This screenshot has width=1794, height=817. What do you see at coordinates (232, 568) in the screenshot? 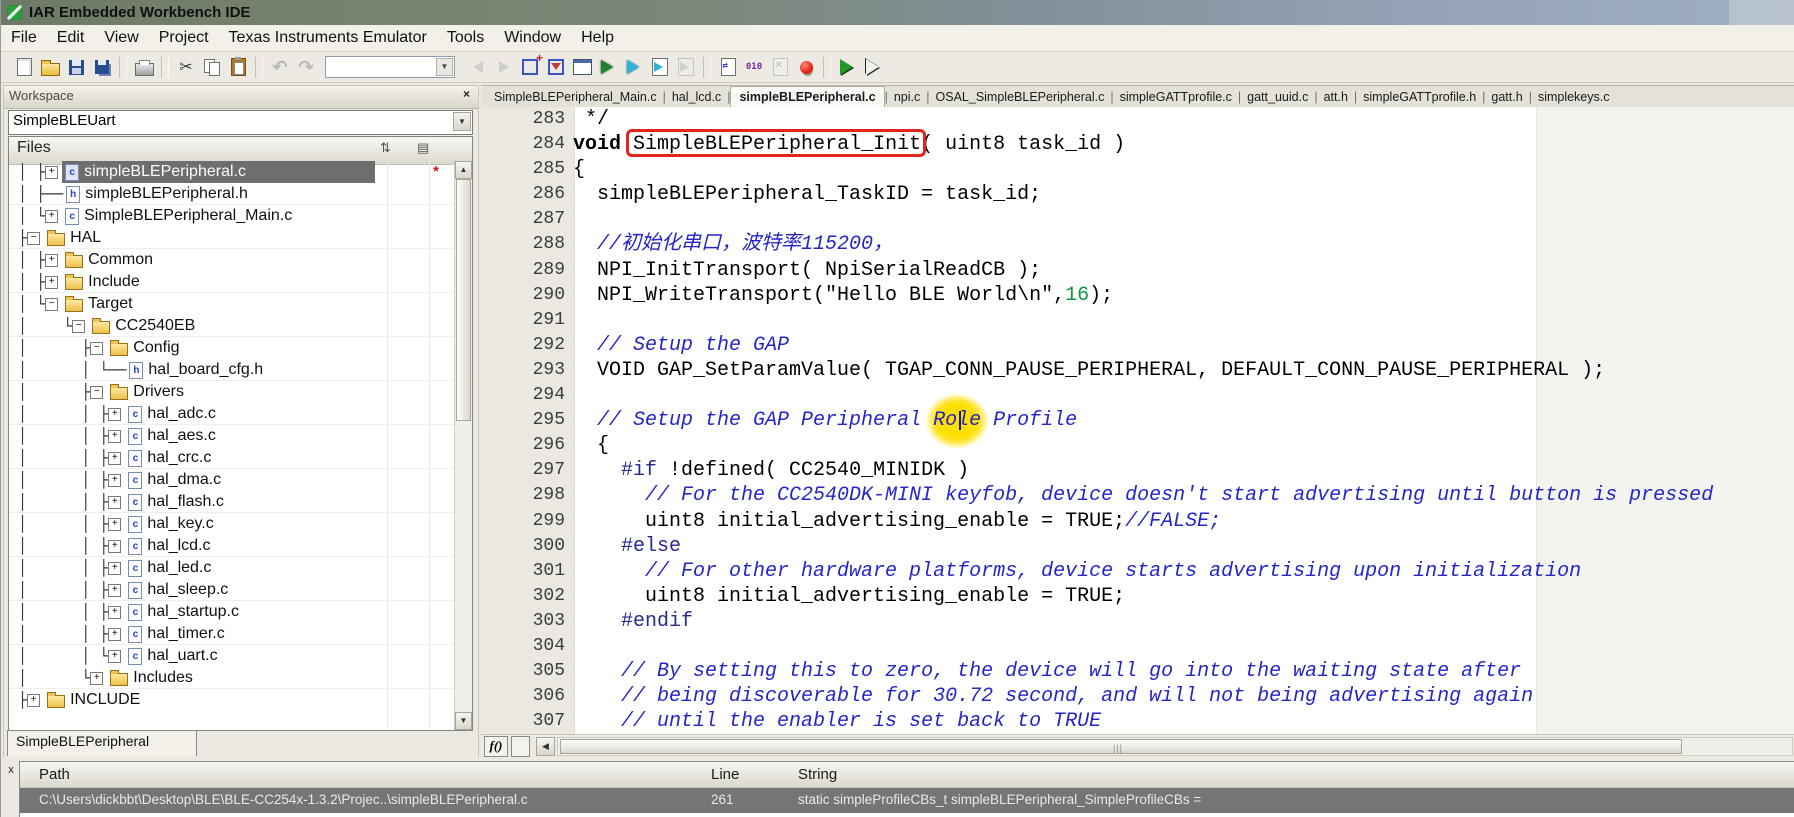
I see `tree-item-hal-led-c: │ │ ├ + c hal_led.c` at bounding box center [232, 568].